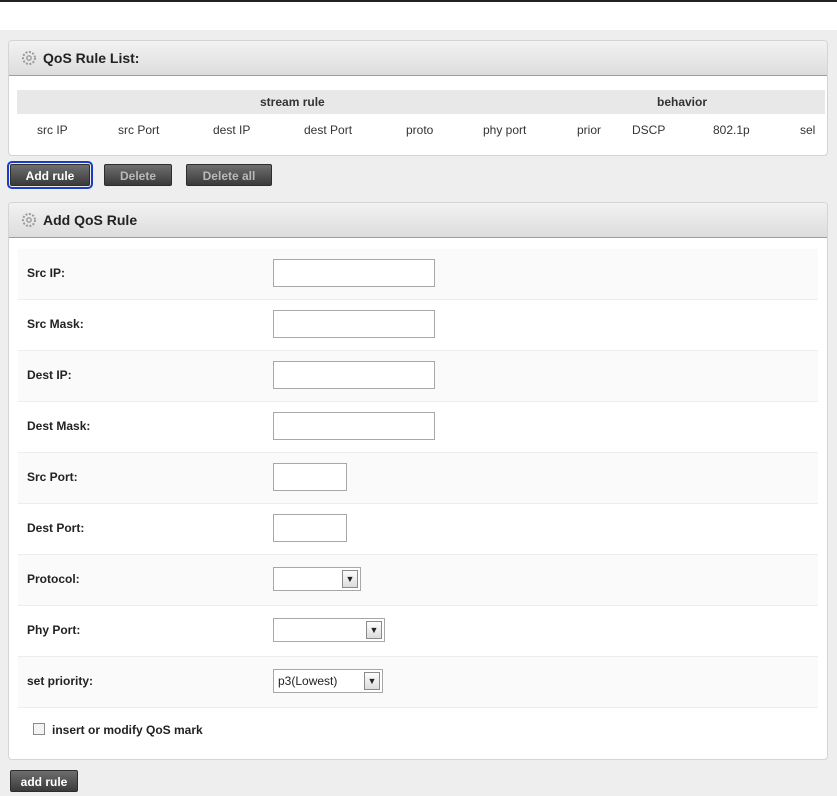 The height and width of the screenshot is (796, 837). Describe the element at coordinates (354, 426) in the screenshot. I see `dest-mask-input` at that location.